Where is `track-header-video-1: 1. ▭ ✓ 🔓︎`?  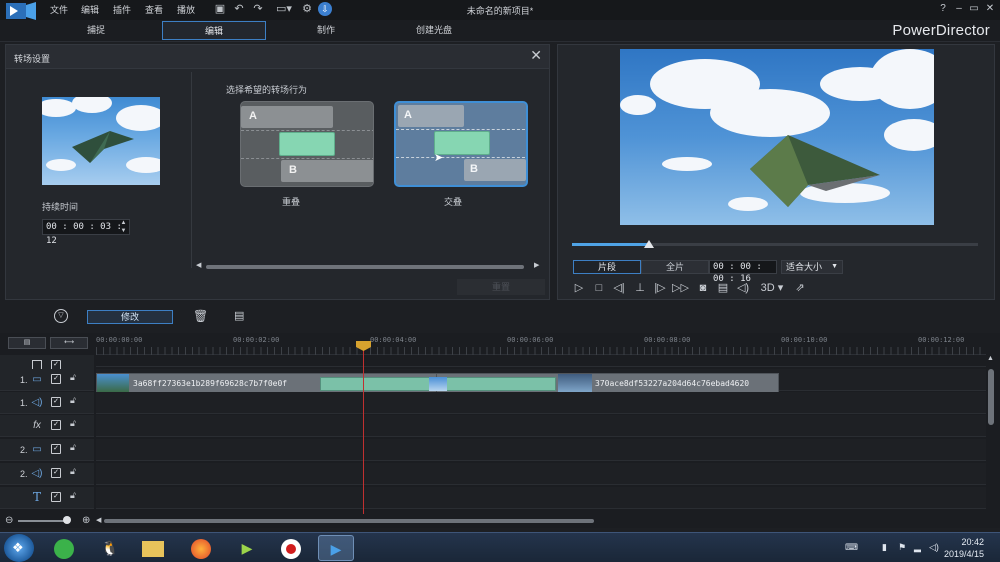 track-header-video-1: 1. ▭ ✓ 🔓︎ is located at coordinates (47, 380).